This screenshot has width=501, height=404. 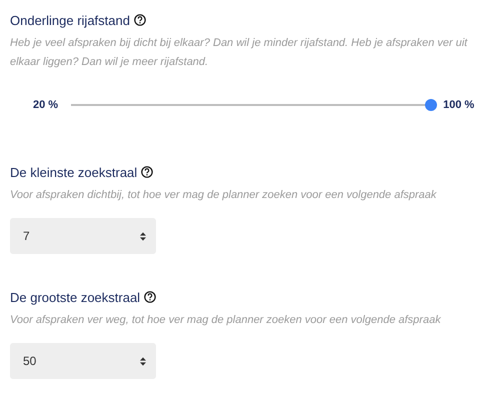 What do you see at coordinates (458, 105) in the screenshot?
I see `slider-max-label: 100 %` at bounding box center [458, 105].